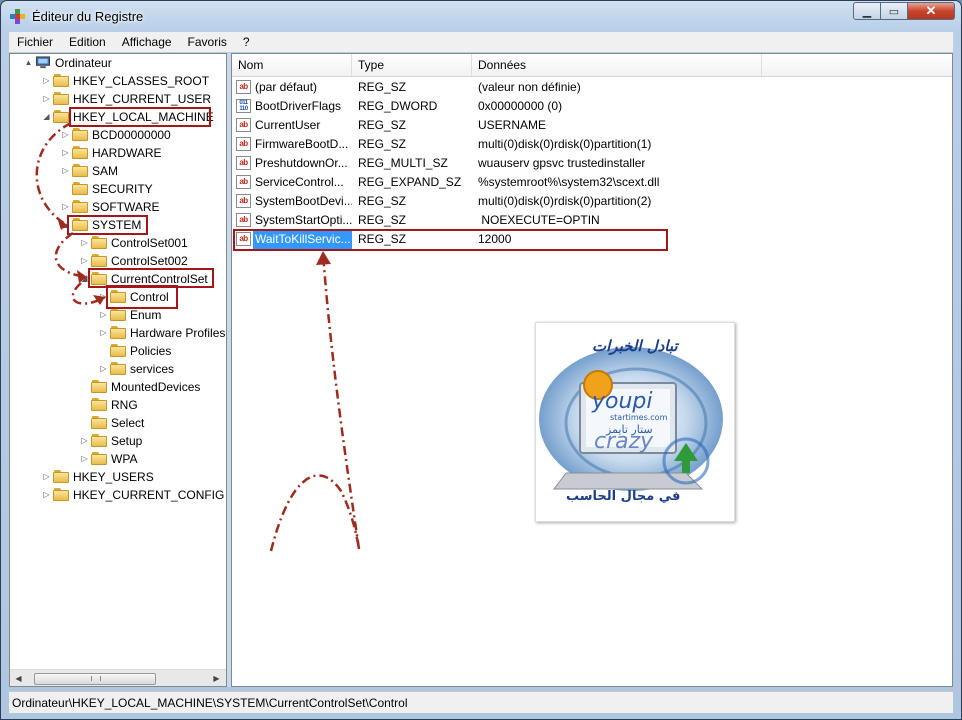 Image resolution: width=962 pixels, height=720 pixels. What do you see at coordinates (529, 87) in the screenshot?
I see `value-data: (valeur non définie)` at bounding box center [529, 87].